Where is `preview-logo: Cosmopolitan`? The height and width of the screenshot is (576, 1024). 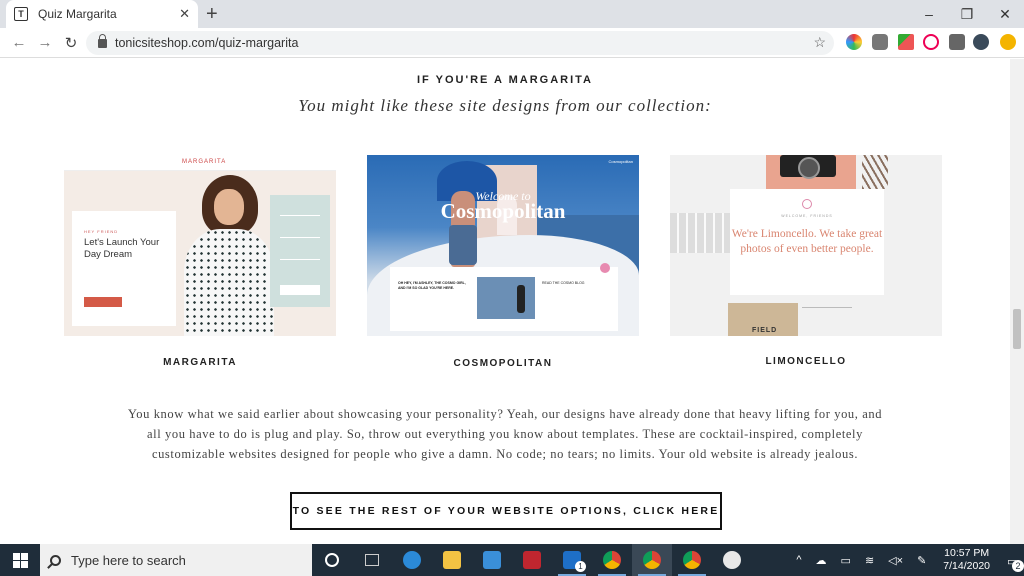 preview-logo: Cosmopolitan is located at coordinates (620, 161).